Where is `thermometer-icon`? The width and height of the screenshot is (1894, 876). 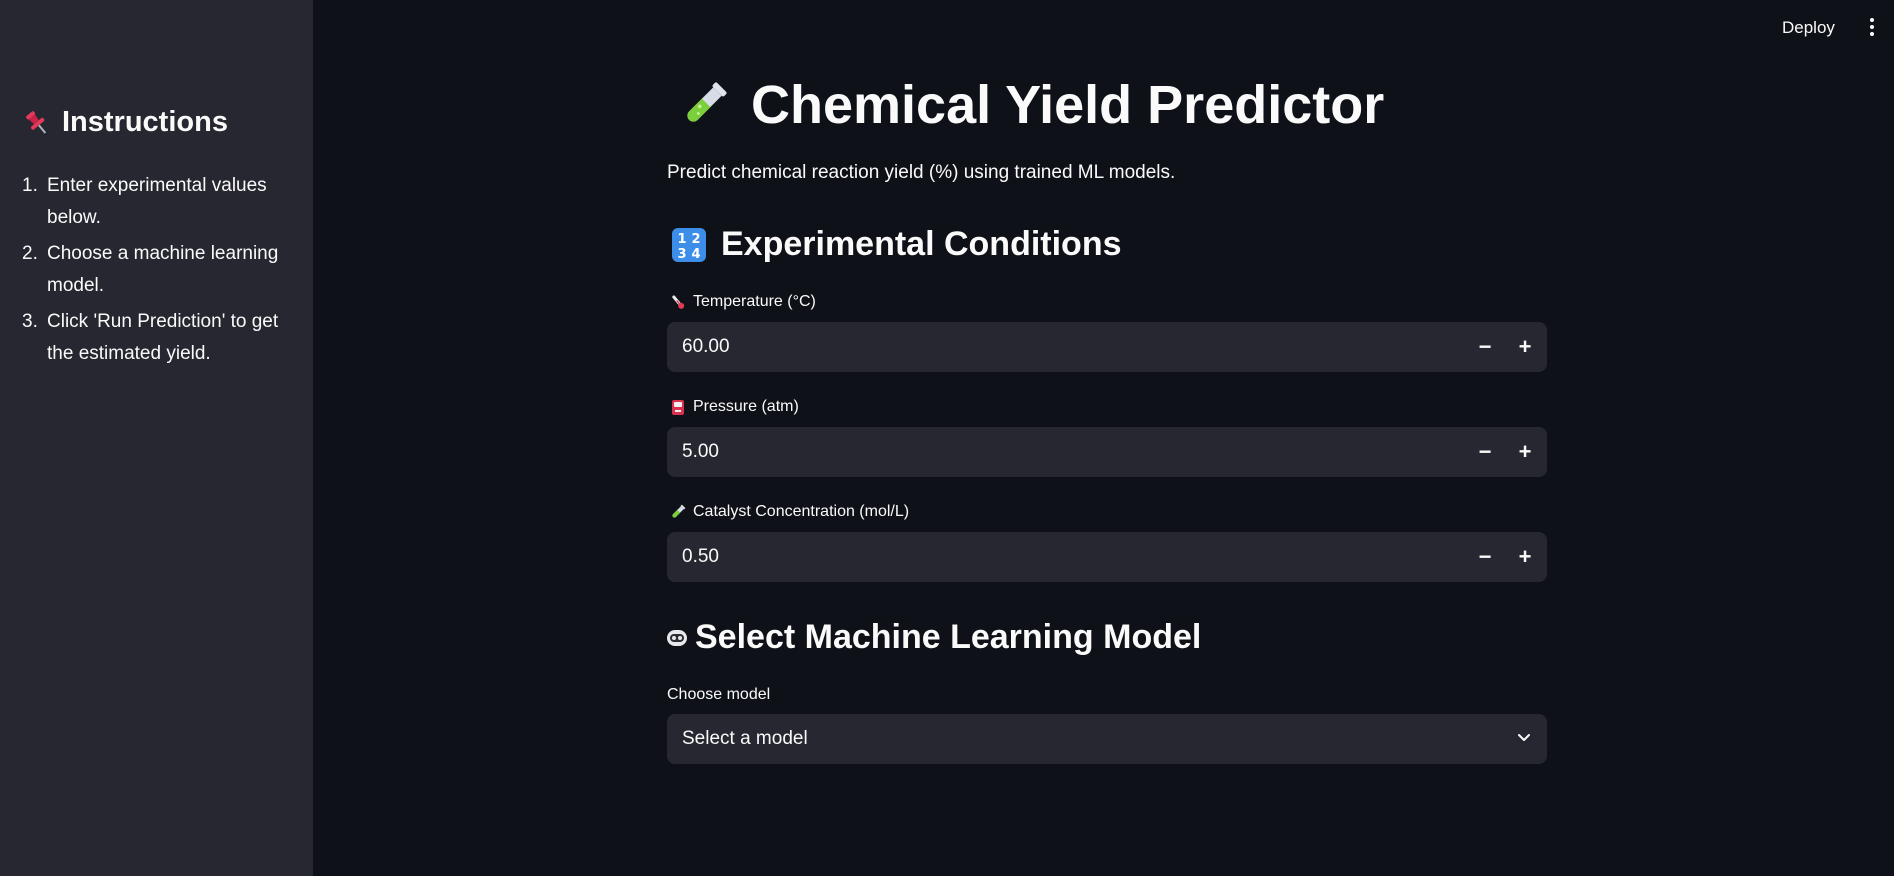 thermometer-icon is located at coordinates (678, 302).